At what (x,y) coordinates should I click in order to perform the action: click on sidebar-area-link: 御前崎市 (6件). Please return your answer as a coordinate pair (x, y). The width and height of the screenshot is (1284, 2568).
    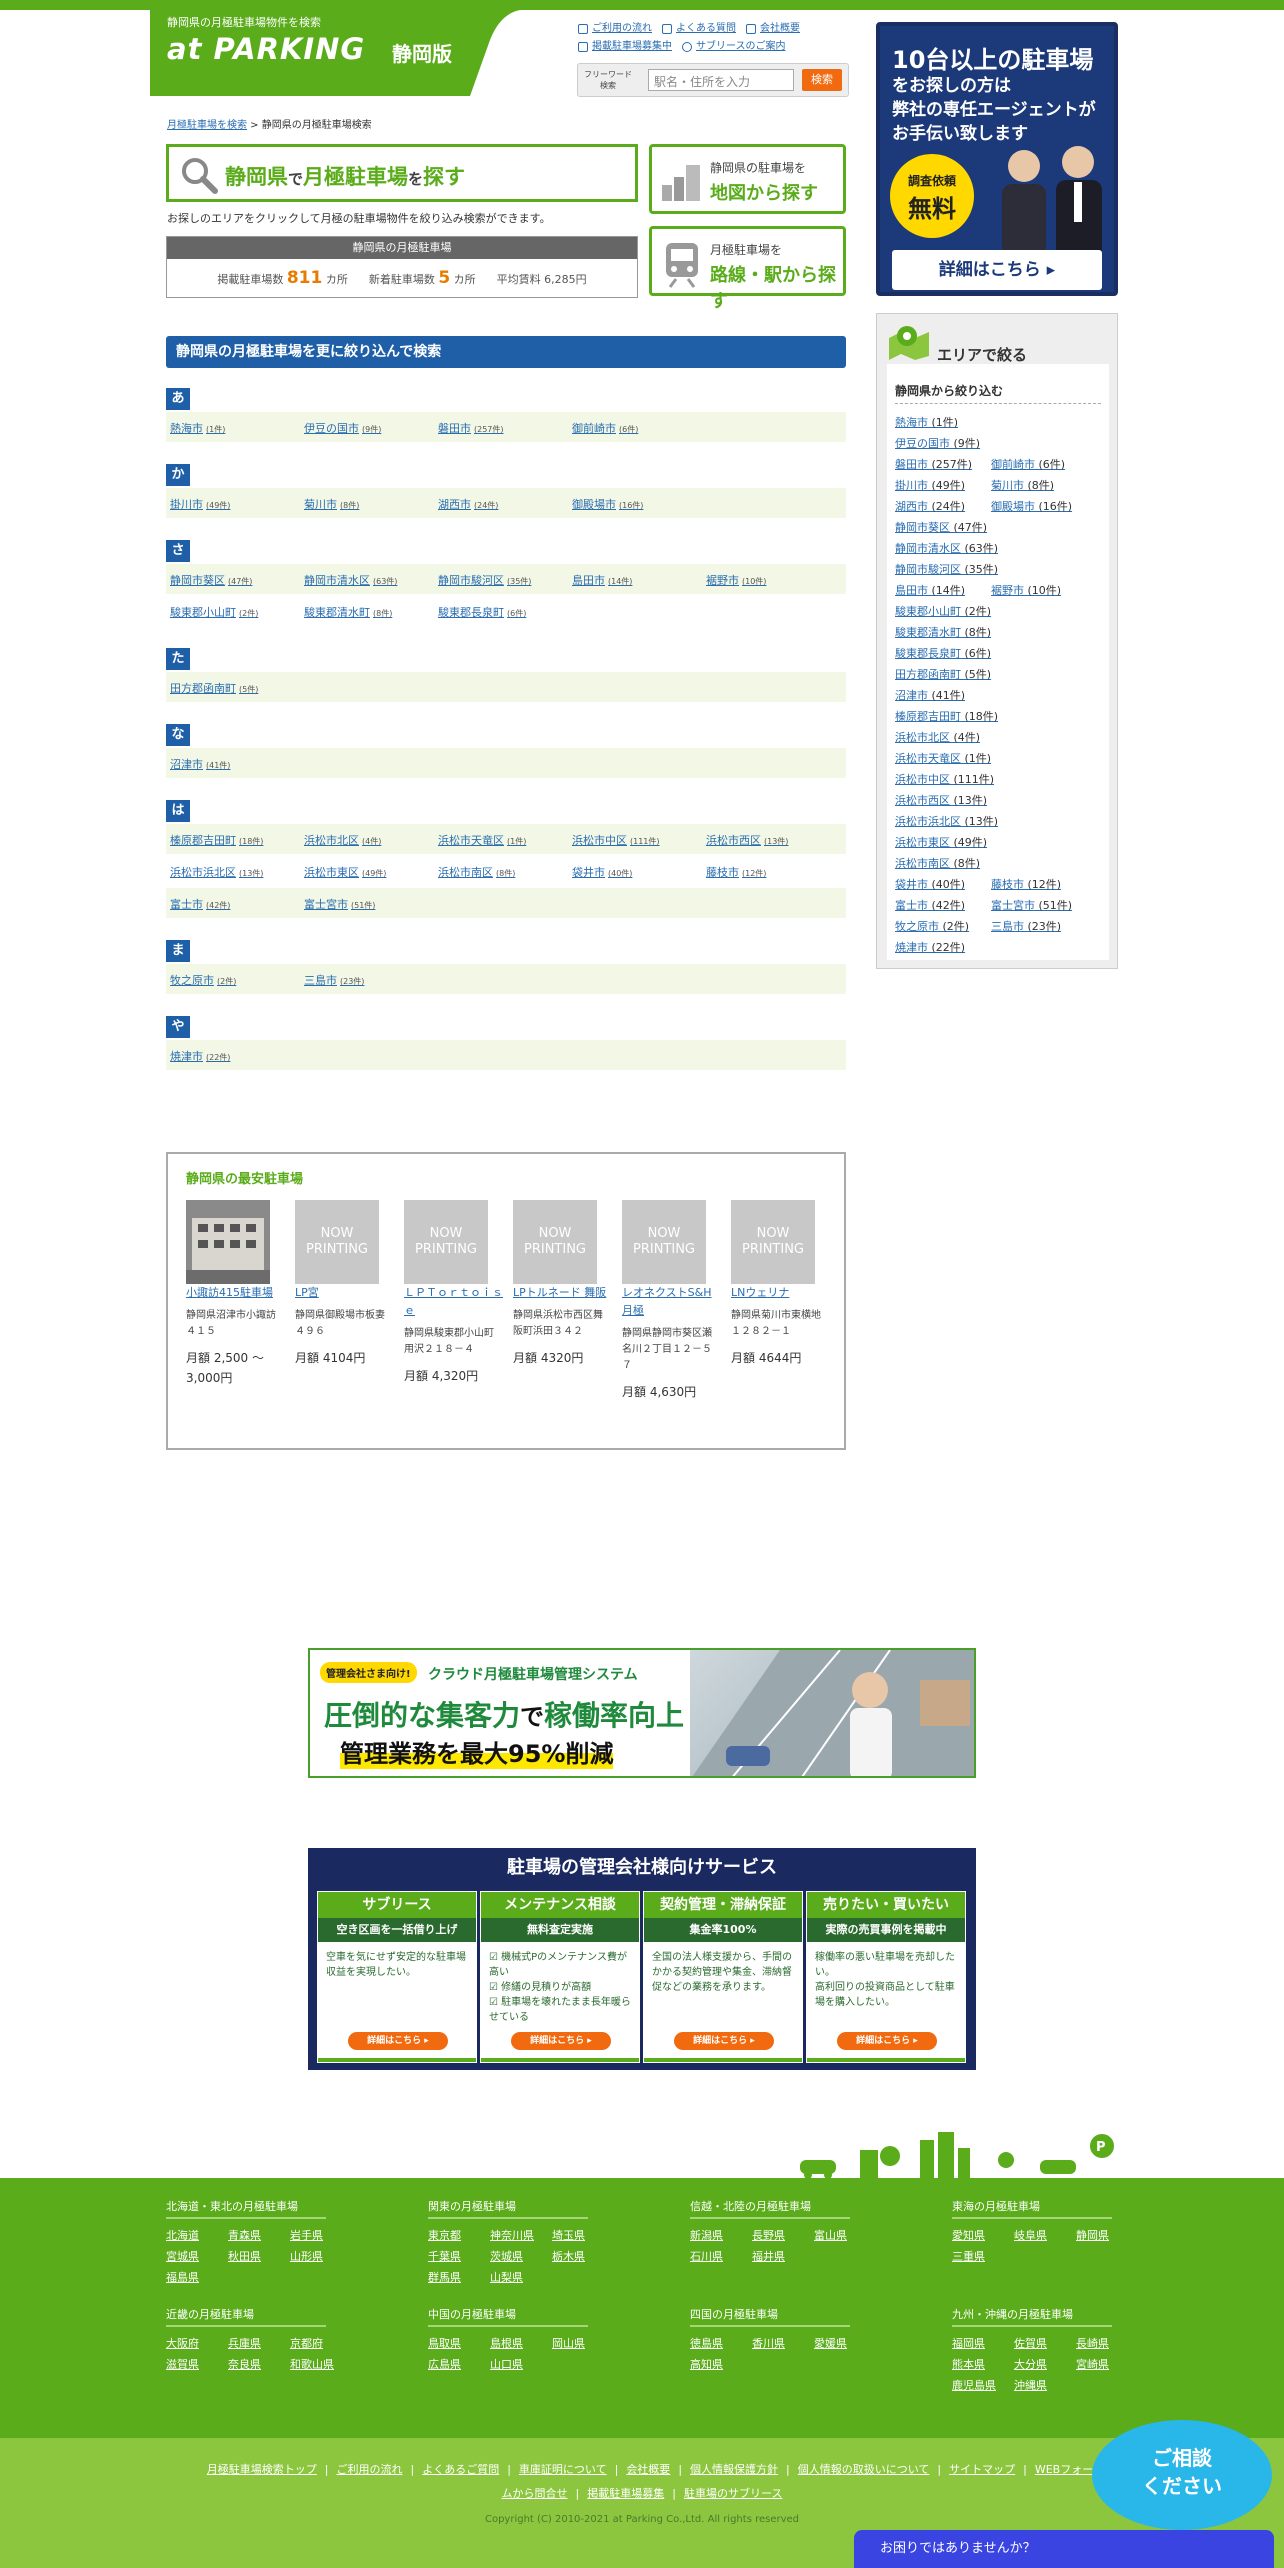
    Looking at the image, I should click on (1028, 464).